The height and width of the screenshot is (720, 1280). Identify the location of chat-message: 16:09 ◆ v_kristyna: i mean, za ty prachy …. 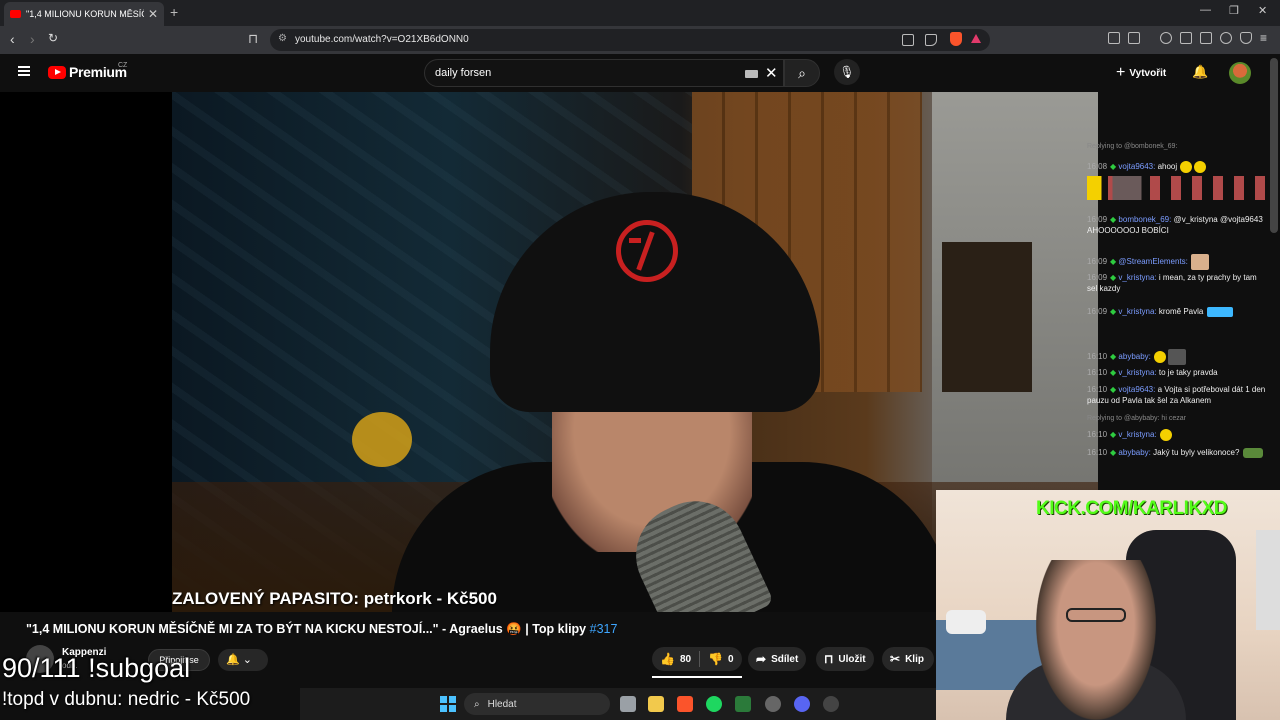
(1172, 283).